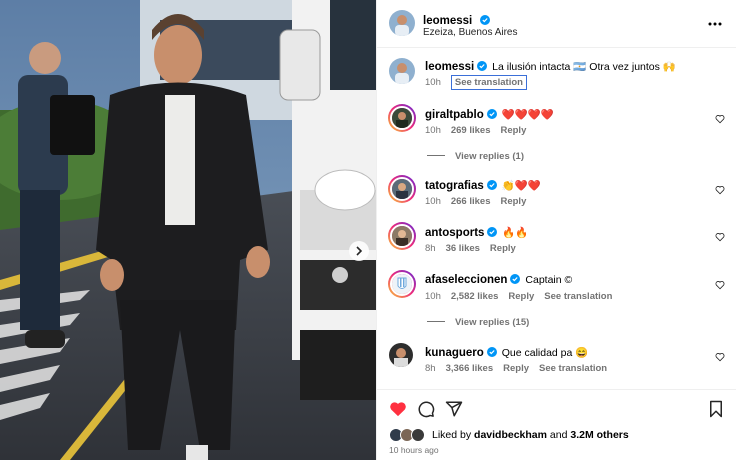  I want to click on comment-text: 🔥🔥, so click(515, 233).